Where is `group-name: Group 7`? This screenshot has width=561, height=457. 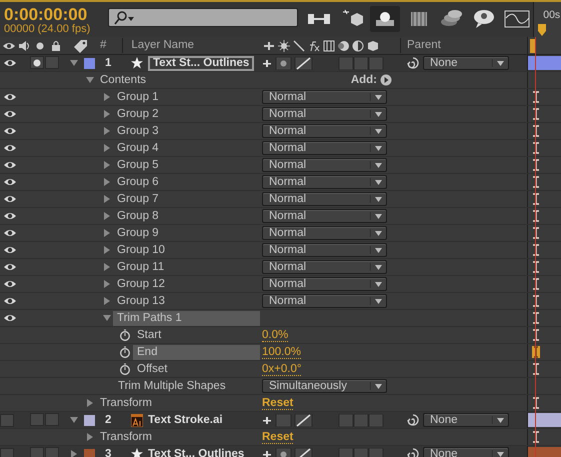 group-name: Group 7 is located at coordinates (138, 199).